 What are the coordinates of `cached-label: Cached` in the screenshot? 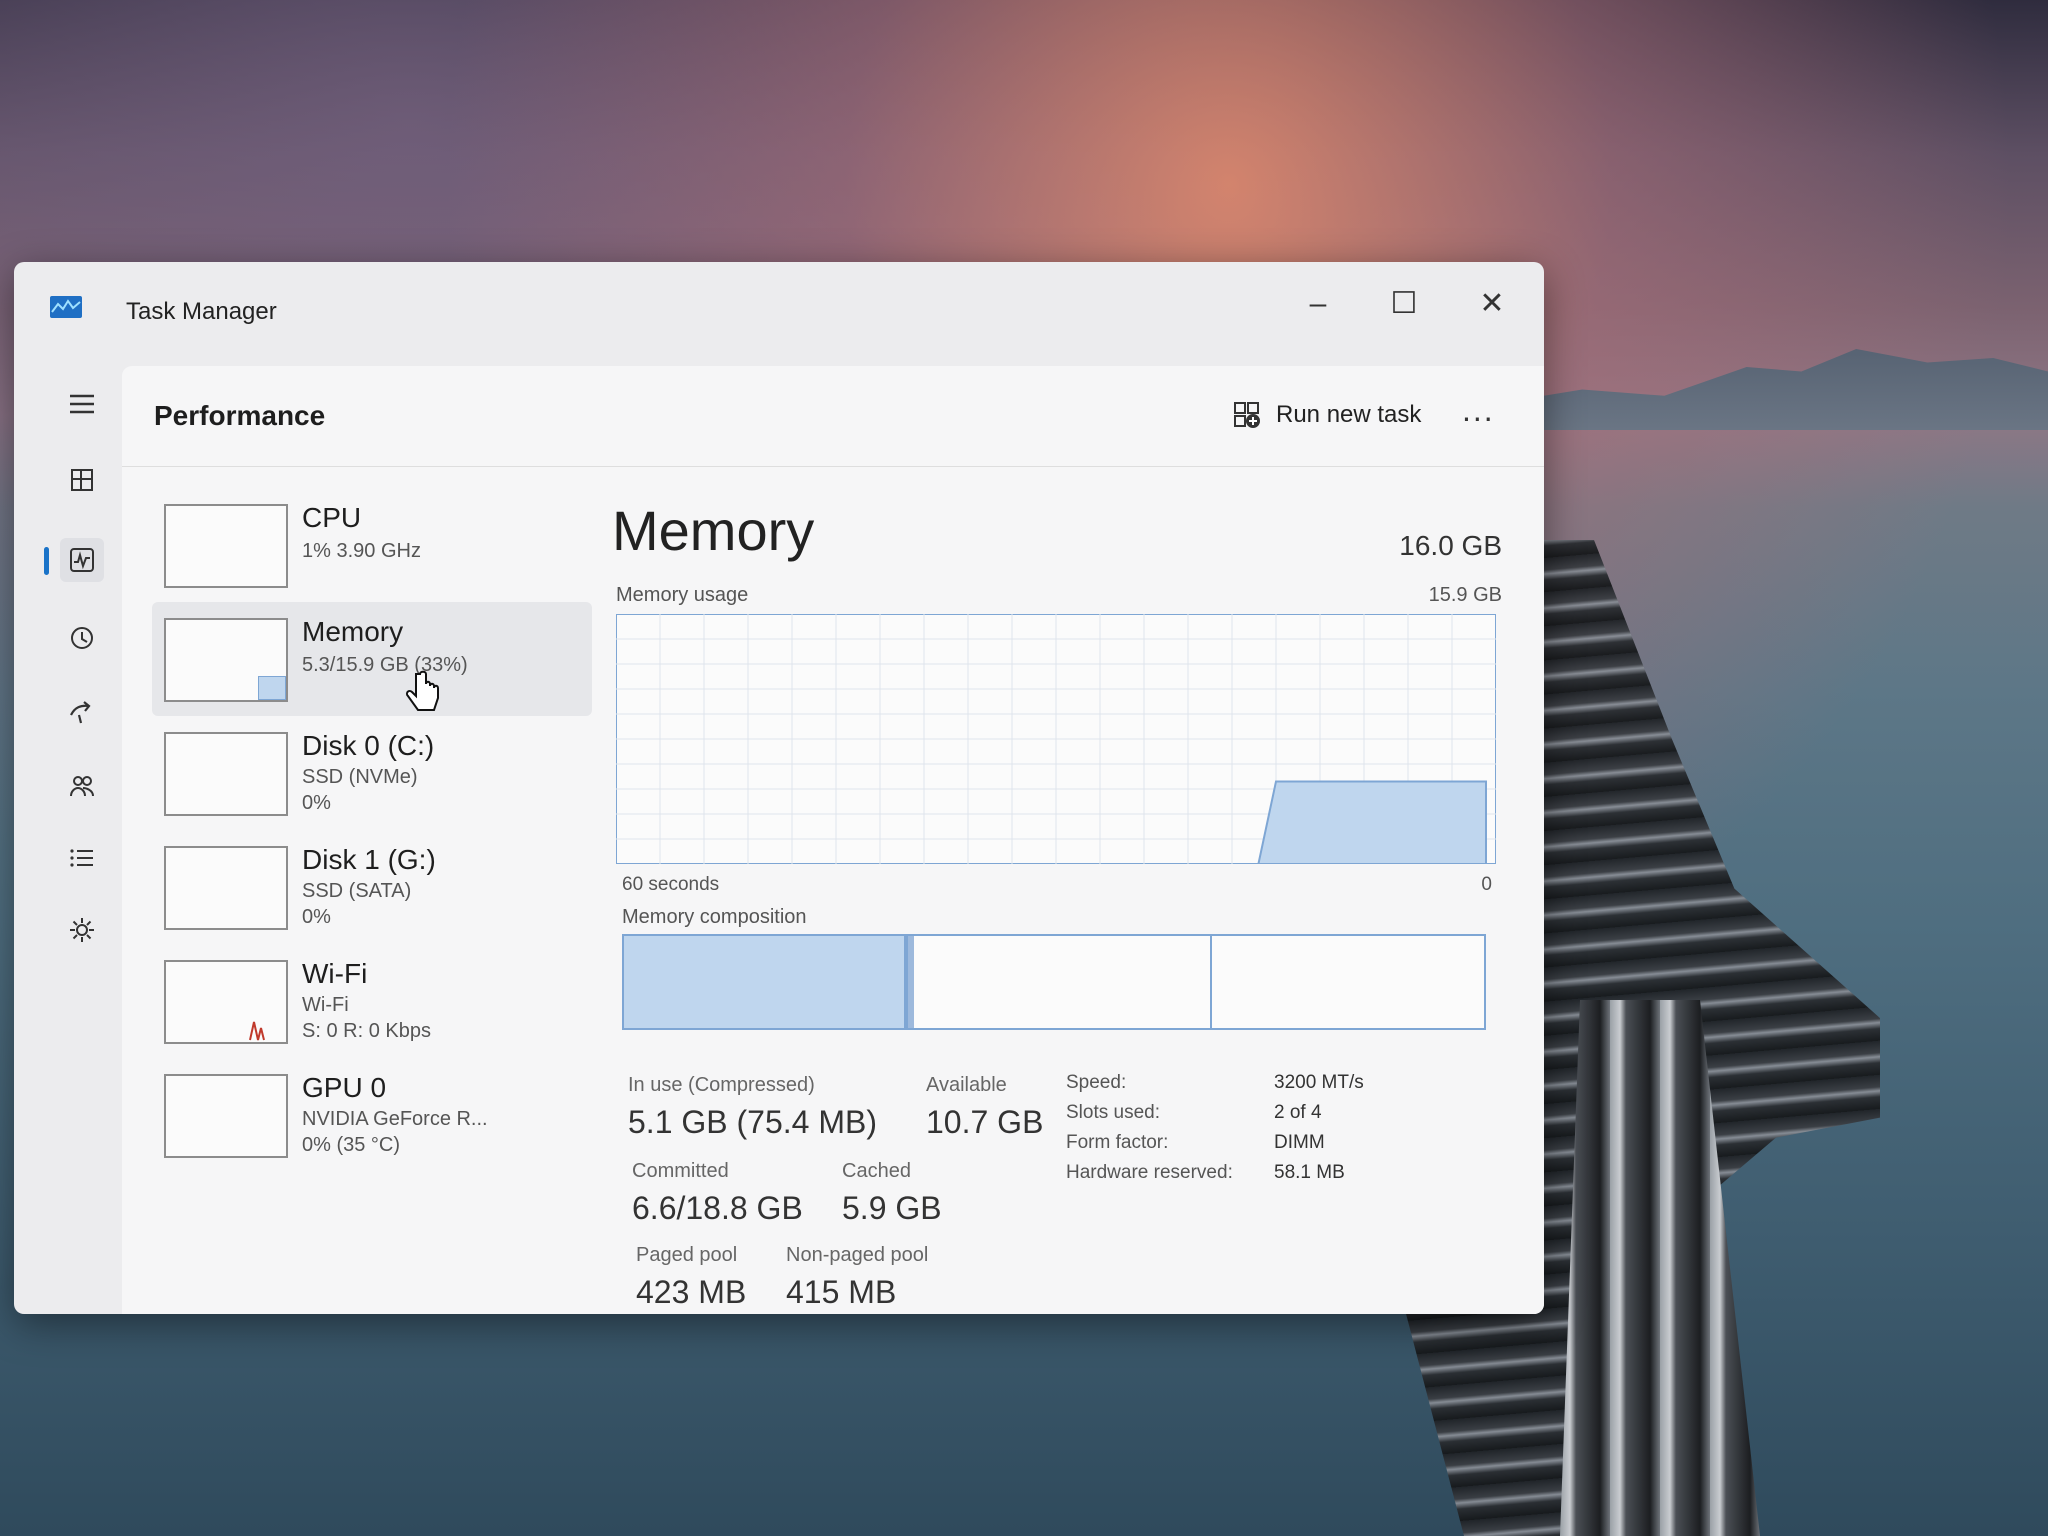 It's located at (876, 1171).